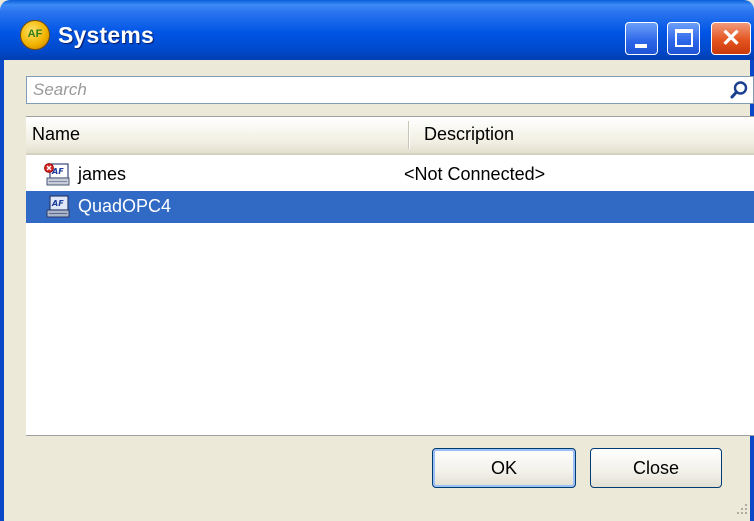 The image size is (754, 521). Describe the element at coordinates (409, 135) in the screenshot. I see `column-divider` at that location.